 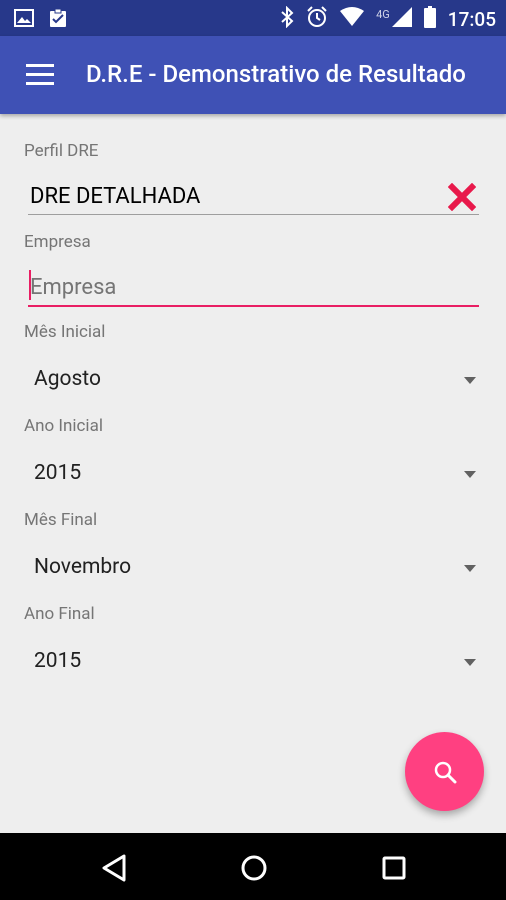 I want to click on ano-final-select: 2015, so click(x=252, y=663).